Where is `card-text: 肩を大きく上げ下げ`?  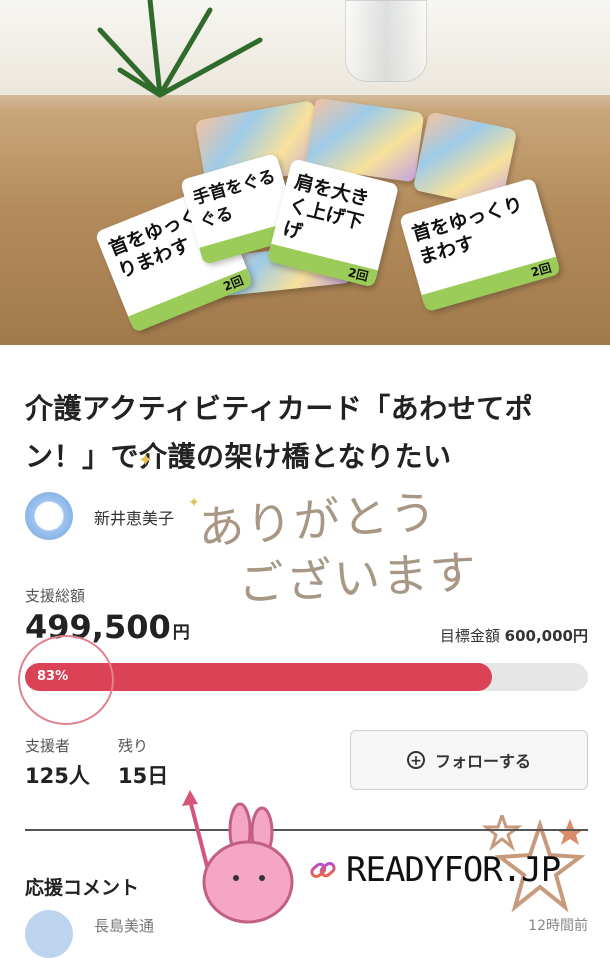
card-text: 肩を大きく上げ下げ is located at coordinates (326, 207).